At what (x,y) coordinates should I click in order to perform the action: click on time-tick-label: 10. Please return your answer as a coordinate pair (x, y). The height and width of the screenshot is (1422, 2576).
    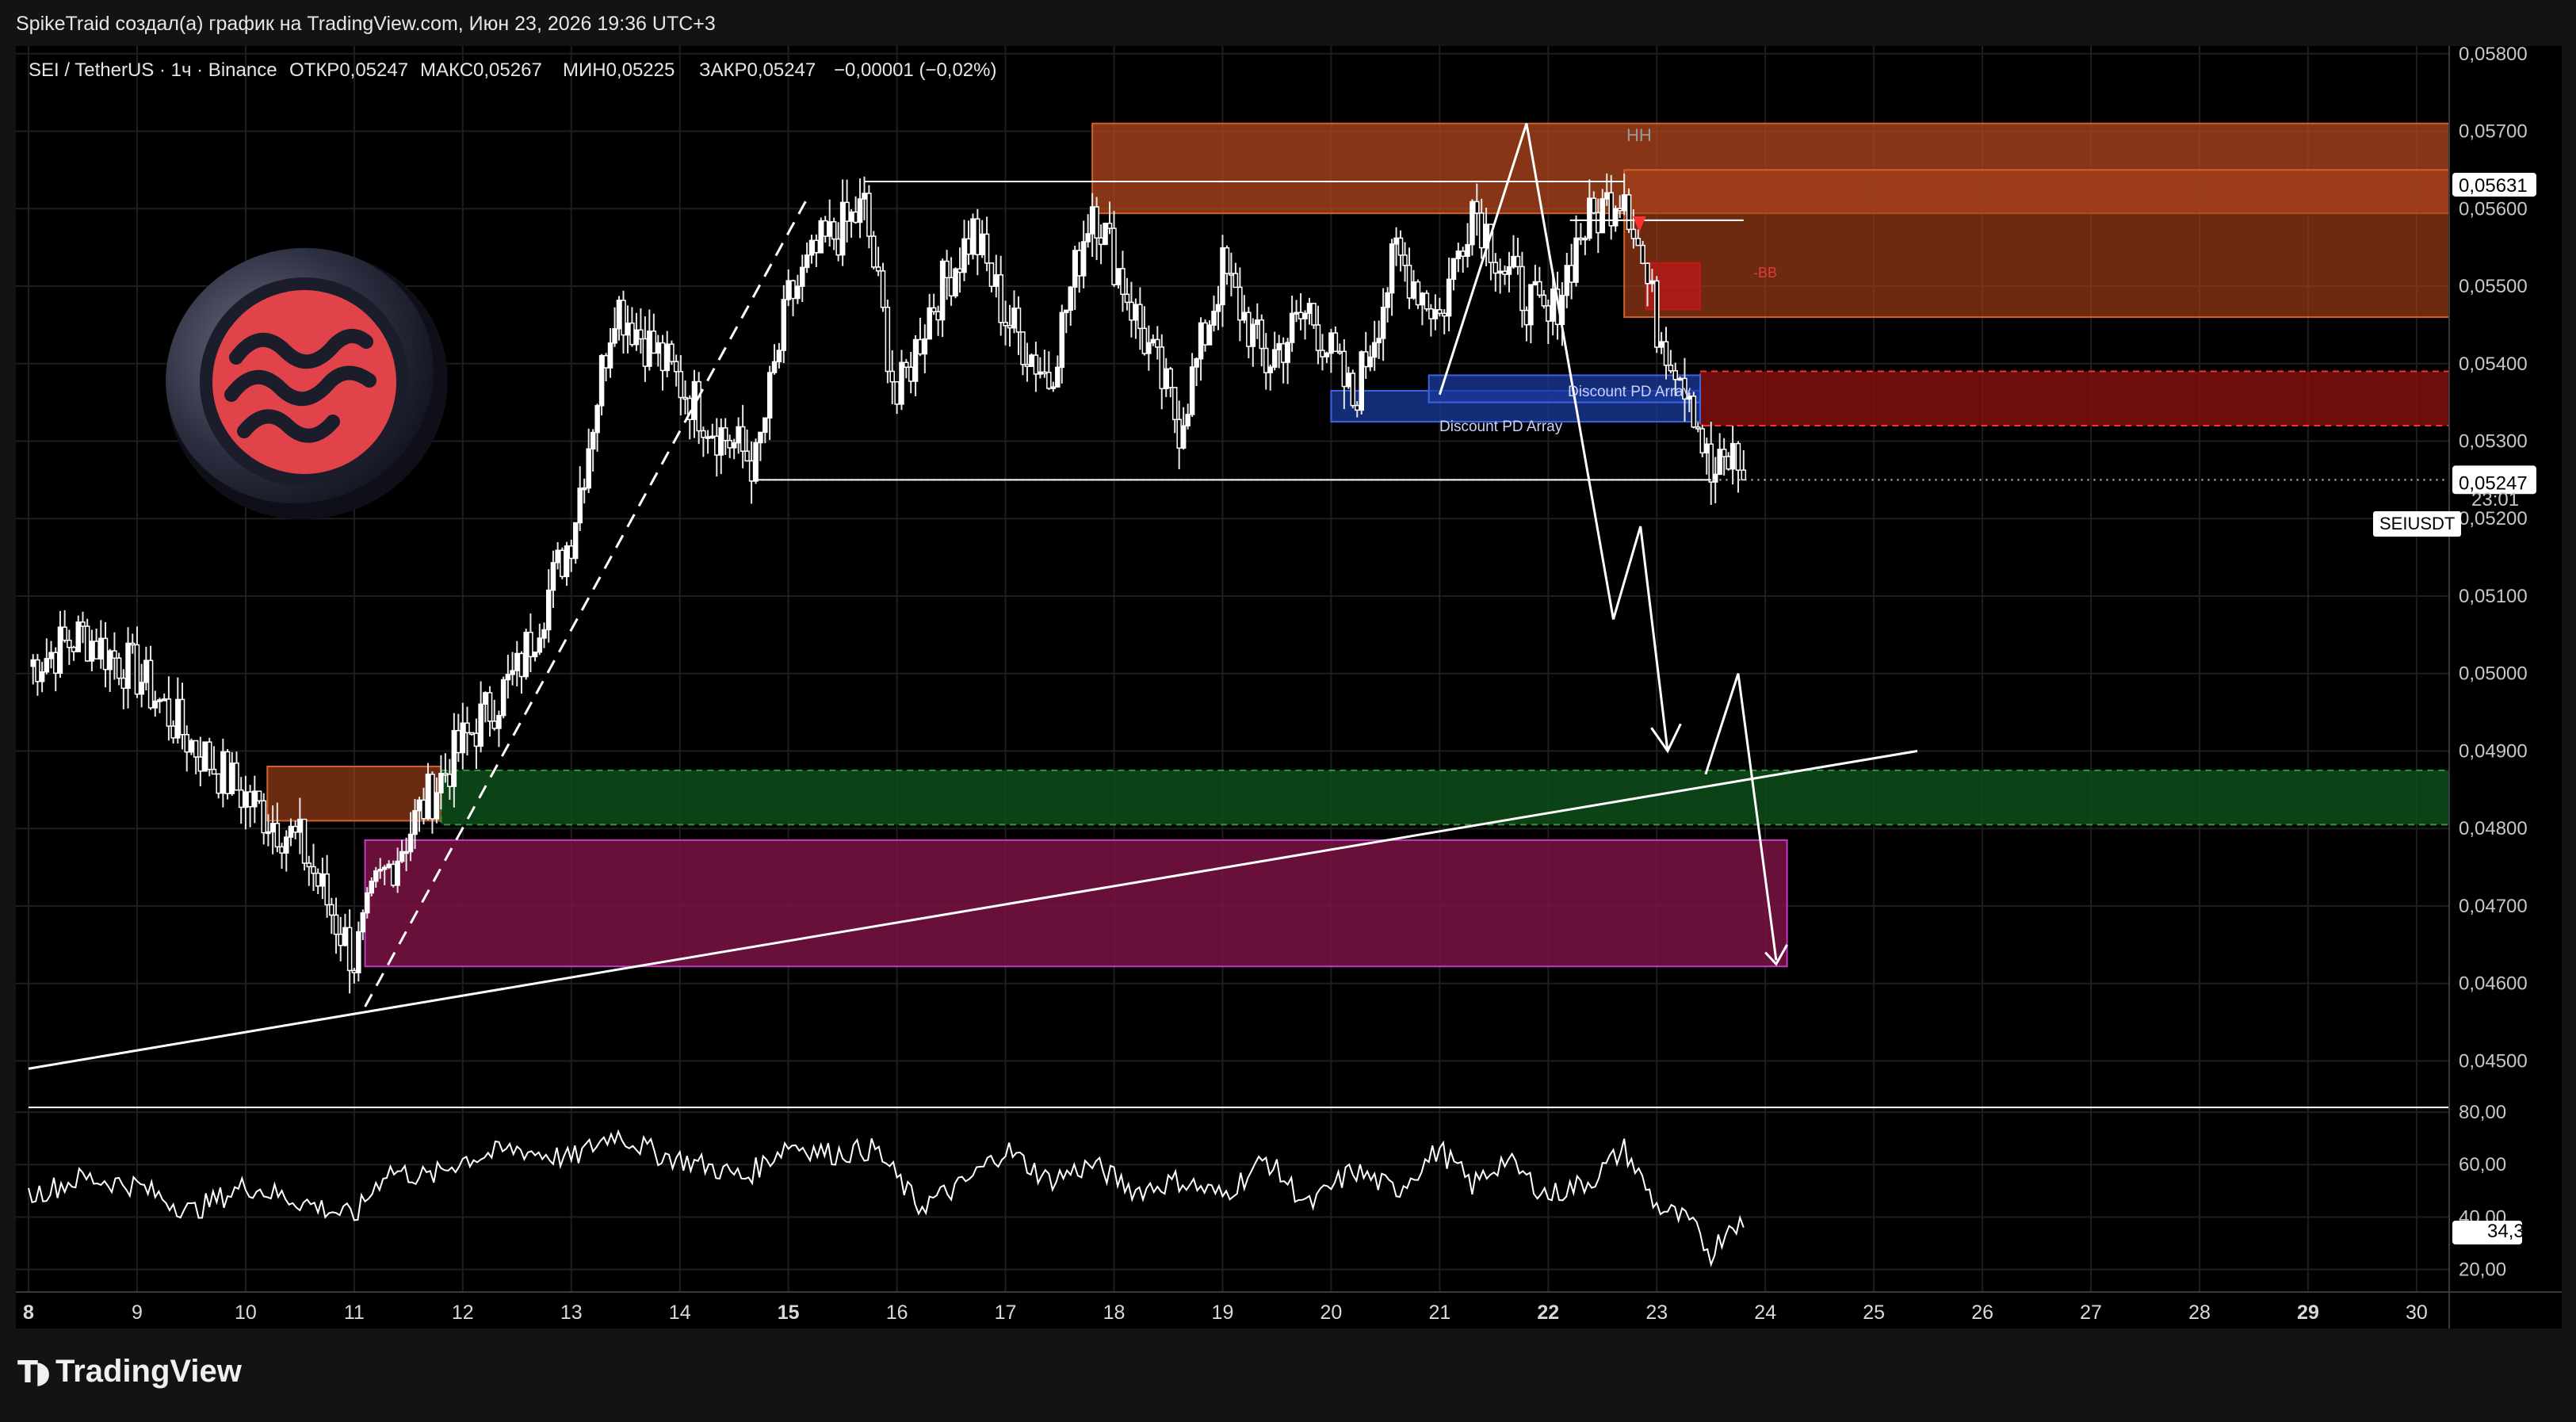
    Looking at the image, I should click on (246, 1313).